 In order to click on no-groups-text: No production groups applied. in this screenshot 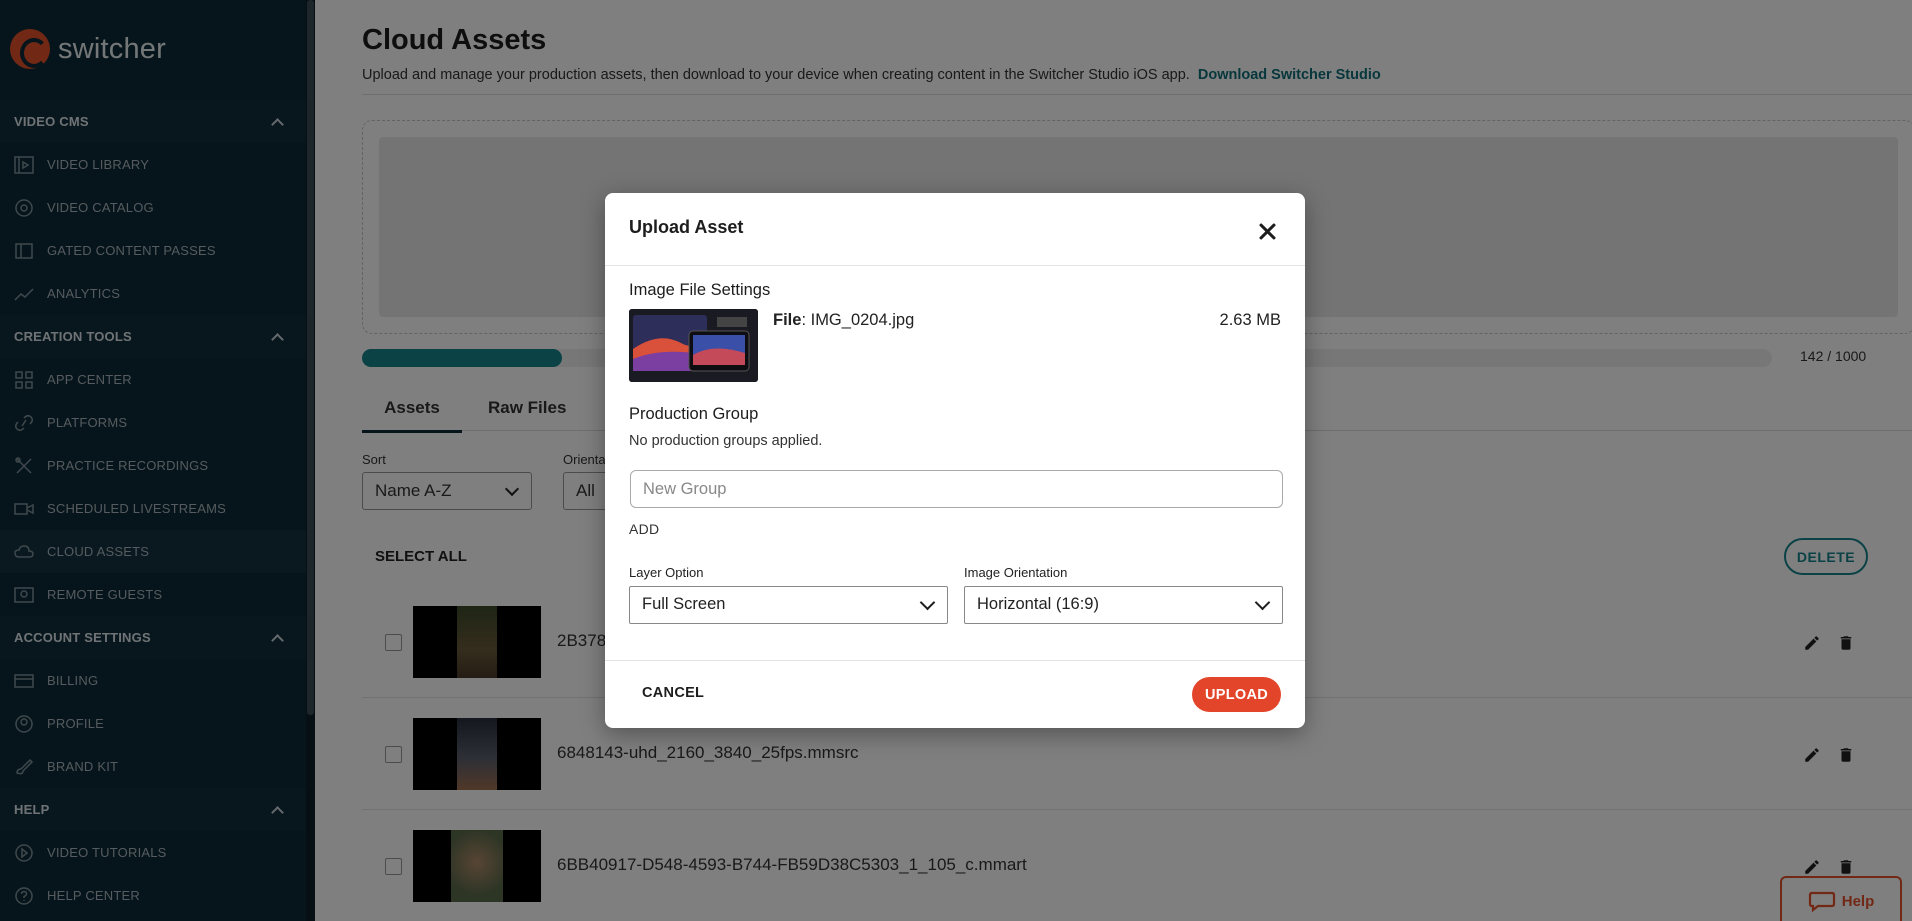, I will do `click(726, 441)`.